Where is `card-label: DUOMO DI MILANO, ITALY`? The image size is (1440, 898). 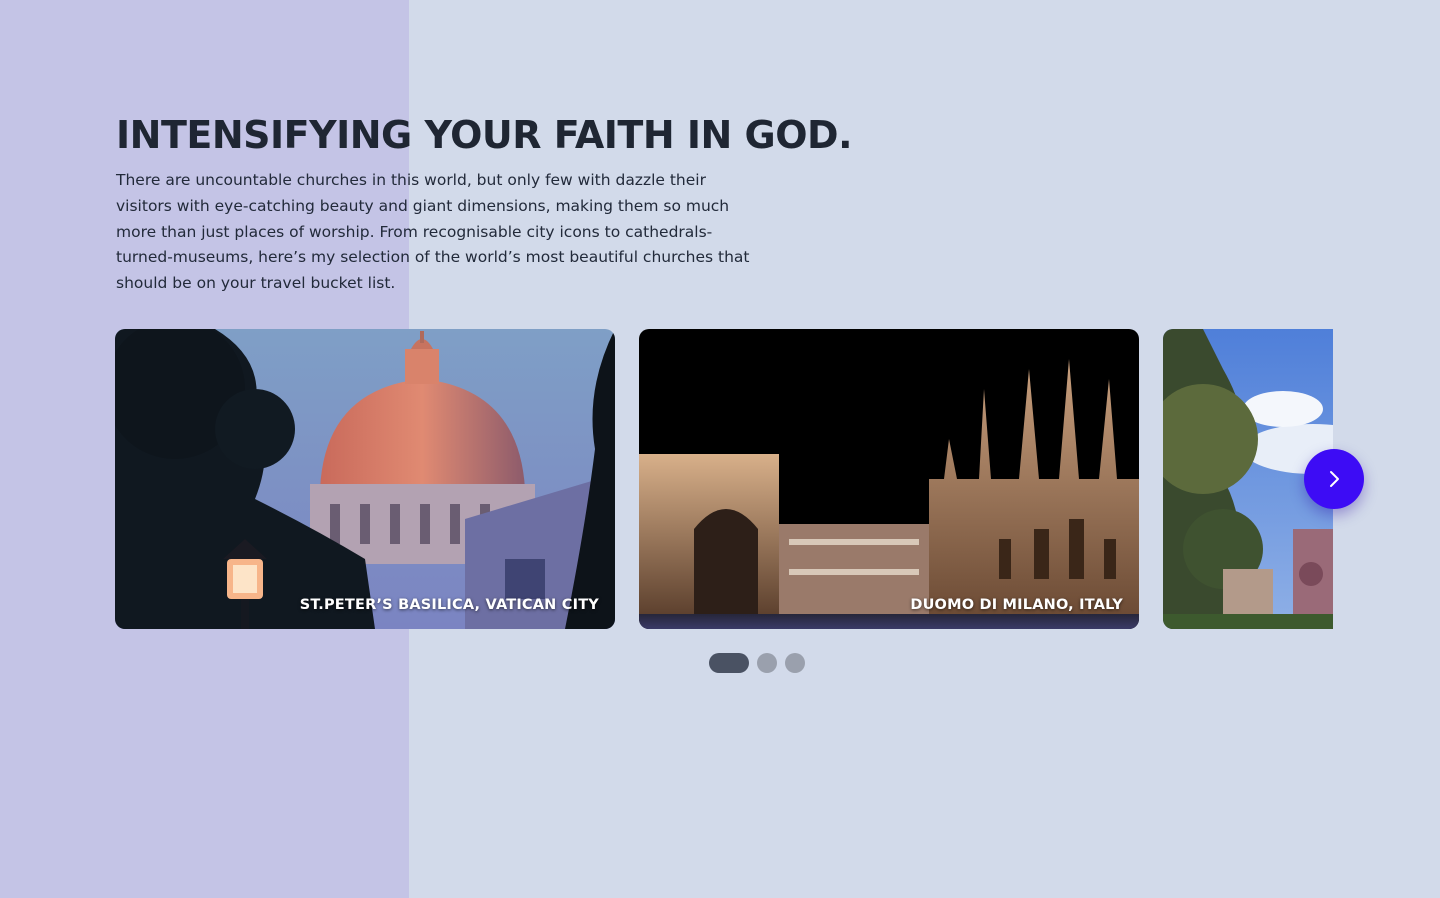
card-label: DUOMO DI MILANO, ITALY is located at coordinates (1016, 605).